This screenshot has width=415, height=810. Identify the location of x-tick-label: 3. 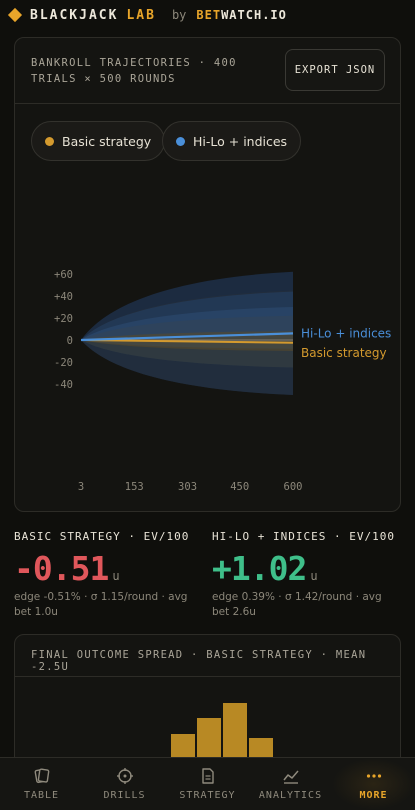
(81, 487).